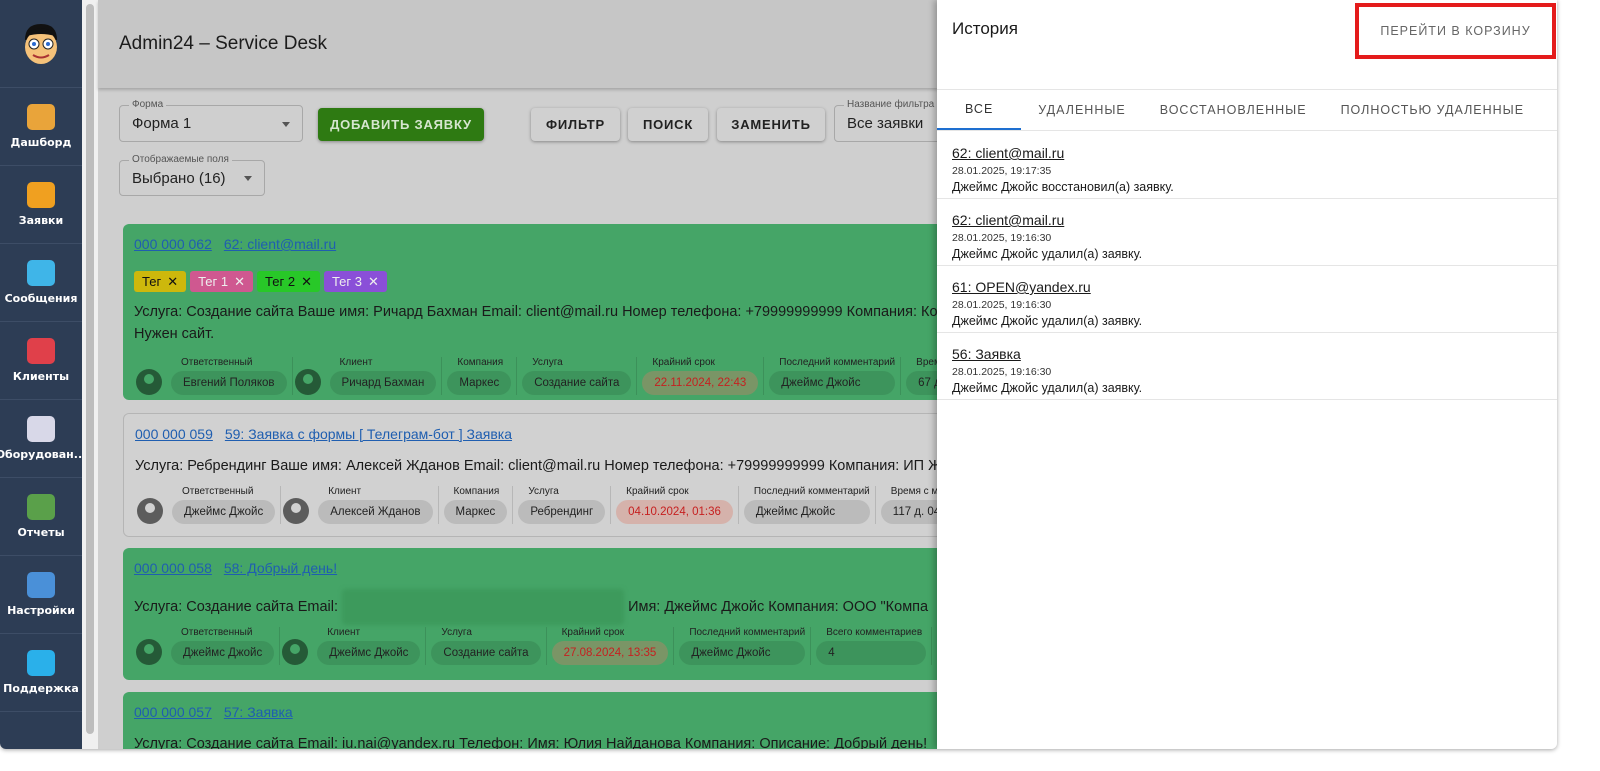  Describe the element at coordinates (41, 117) in the screenshot. I see `dashboard-icon` at that location.